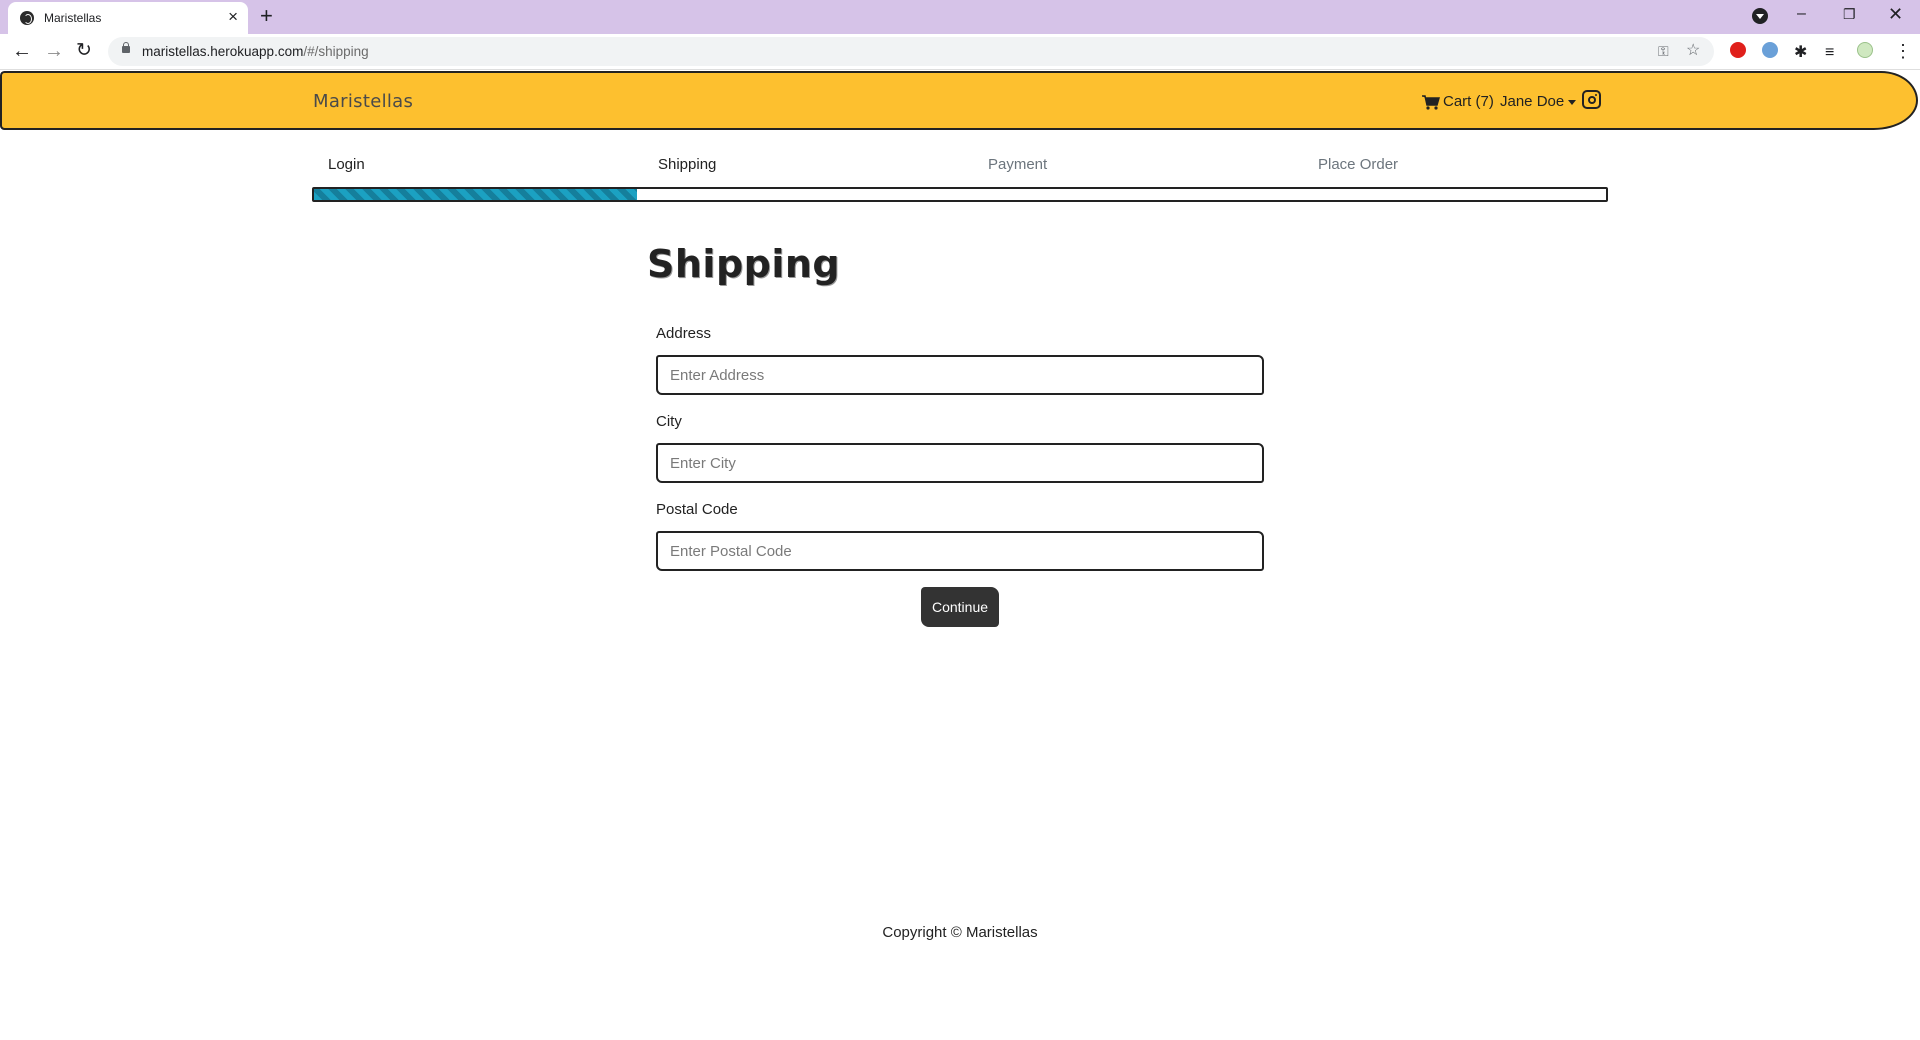  Describe the element at coordinates (960, 375) in the screenshot. I see `address-input` at that location.